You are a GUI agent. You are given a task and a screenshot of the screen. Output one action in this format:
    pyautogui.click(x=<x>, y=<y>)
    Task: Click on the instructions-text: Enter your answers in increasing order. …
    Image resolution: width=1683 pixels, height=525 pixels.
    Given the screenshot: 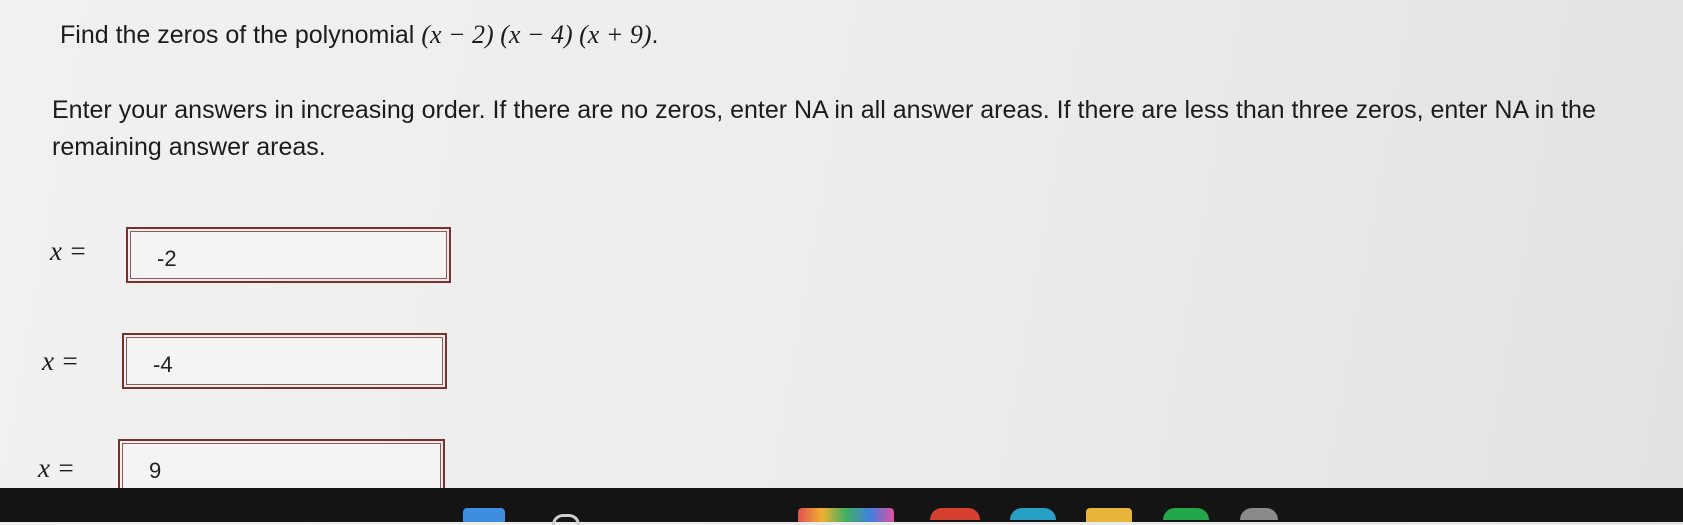 What is the action you would take?
    pyautogui.click(x=824, y=128)
    